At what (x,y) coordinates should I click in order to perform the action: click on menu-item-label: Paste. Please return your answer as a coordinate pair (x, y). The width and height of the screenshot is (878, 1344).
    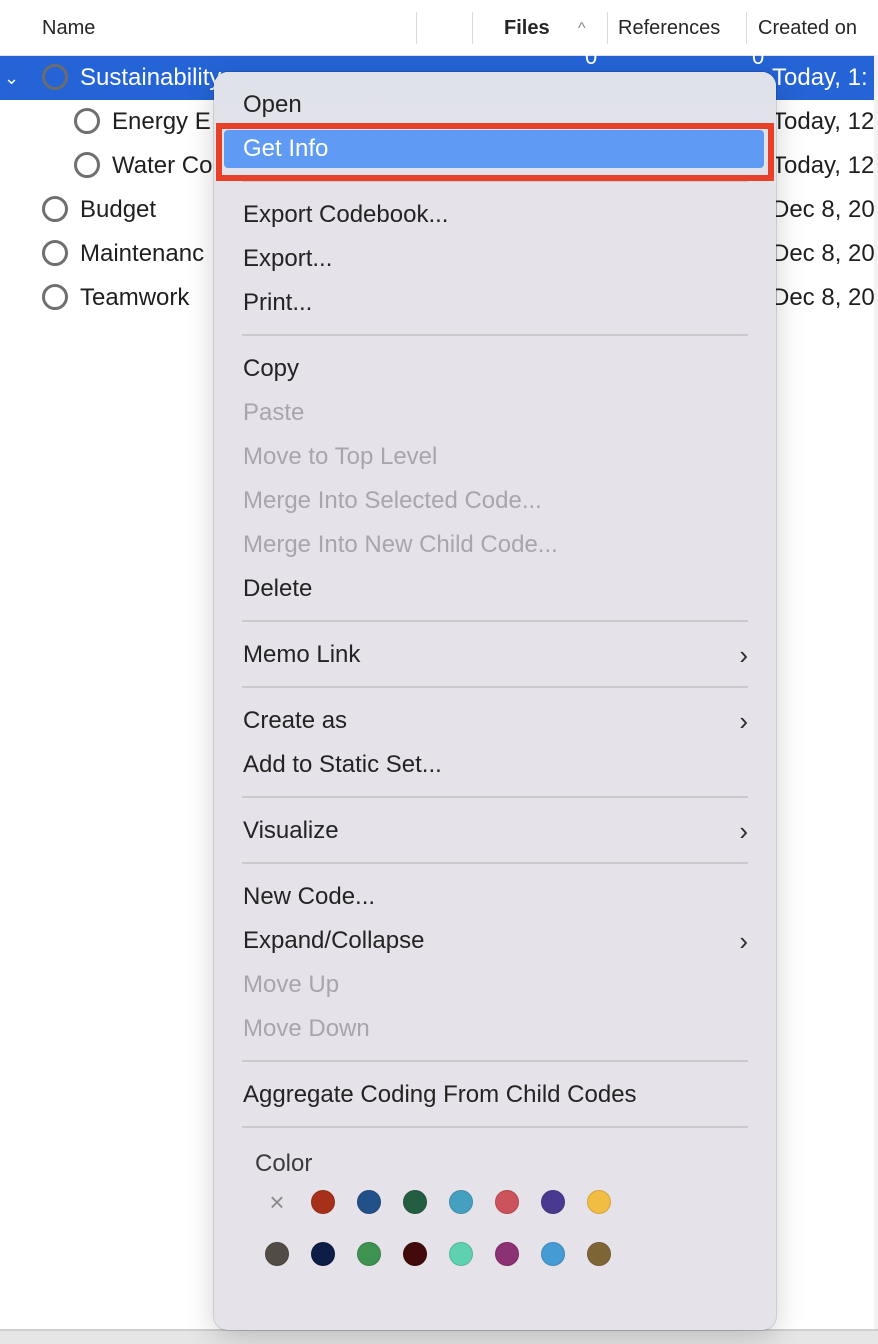
    Looking at the image, I should click on (274, 412).